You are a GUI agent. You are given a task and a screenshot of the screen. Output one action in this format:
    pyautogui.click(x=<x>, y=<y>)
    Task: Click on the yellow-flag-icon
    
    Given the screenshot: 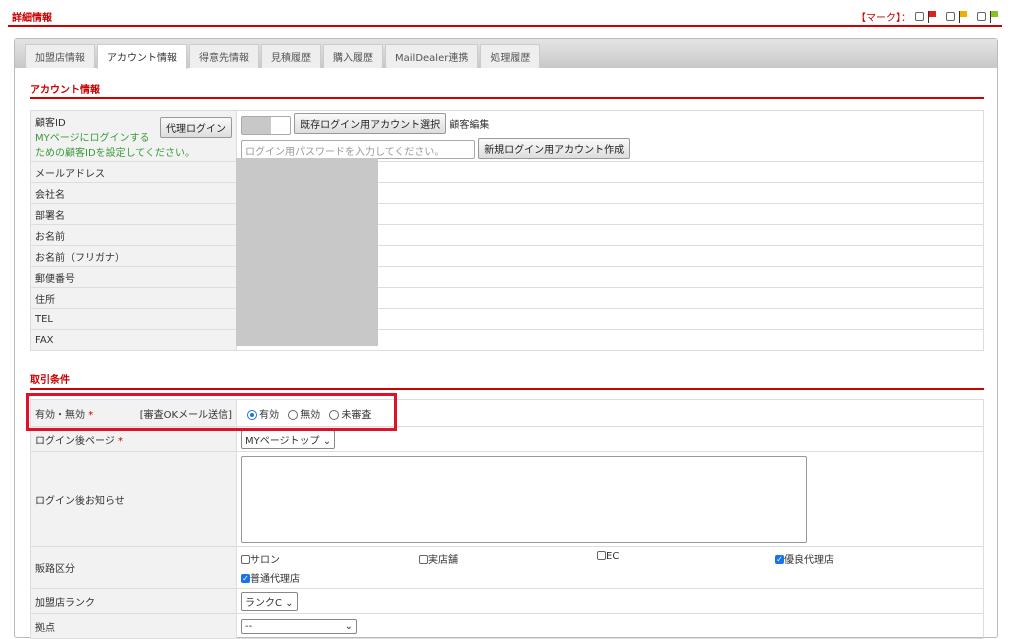 What is the action you would take?
    pyautogui.click(x=963, y=16)
    